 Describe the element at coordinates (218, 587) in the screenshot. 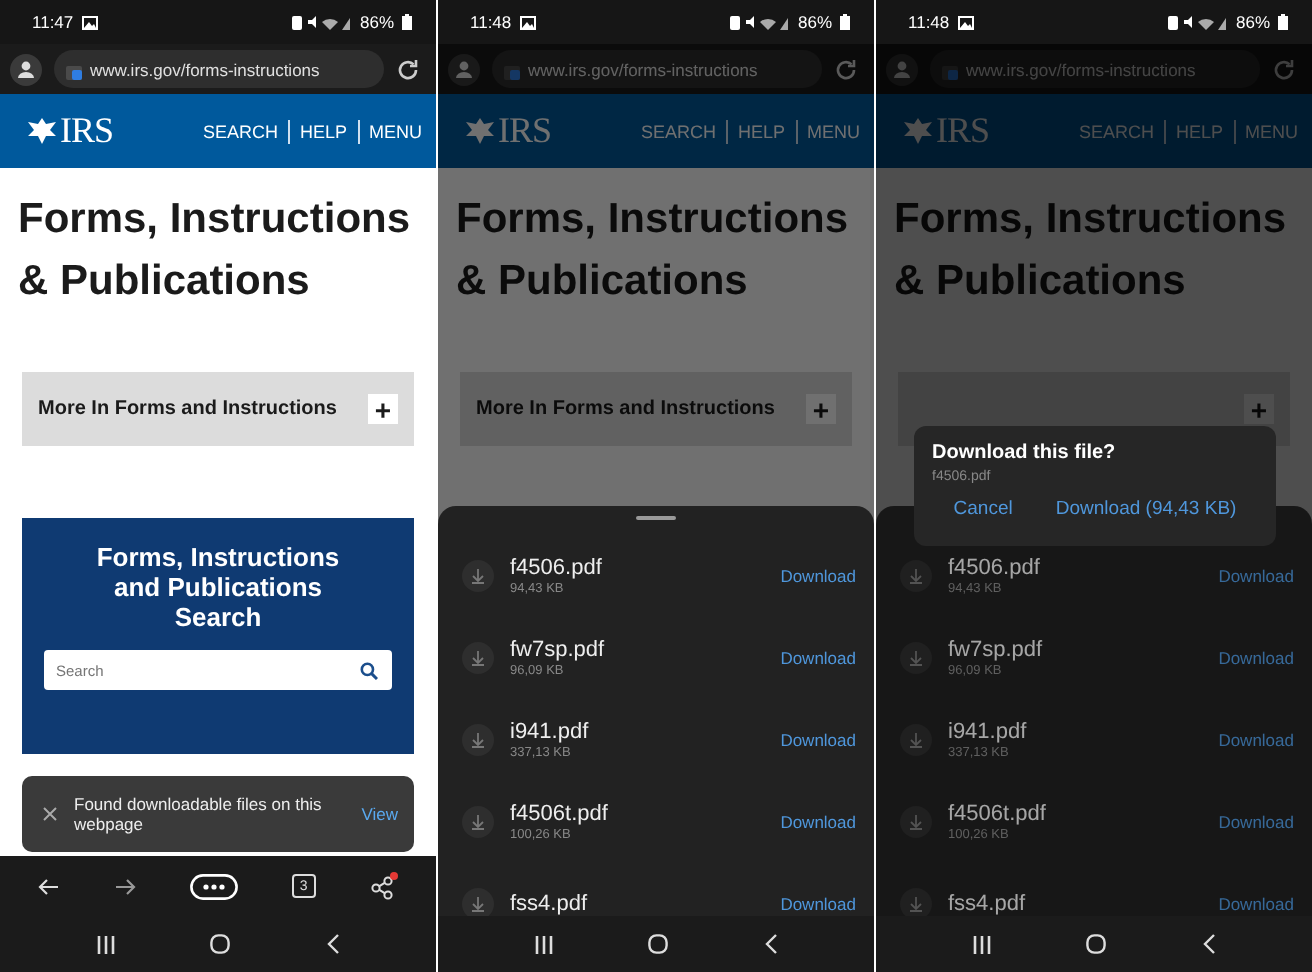

I see `search-card-title: Forms, Instructions and Publications Search` at that location.